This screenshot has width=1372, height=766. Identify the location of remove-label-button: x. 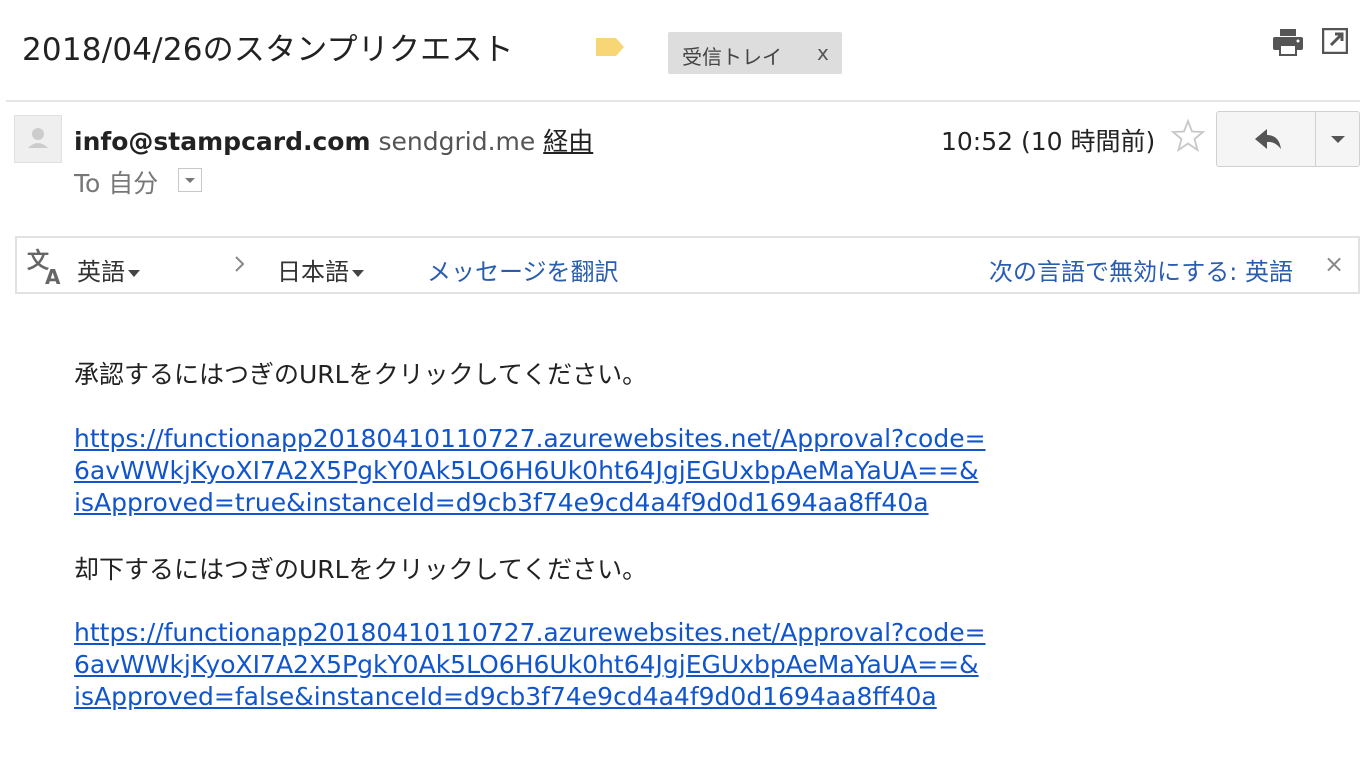
(823, 53).